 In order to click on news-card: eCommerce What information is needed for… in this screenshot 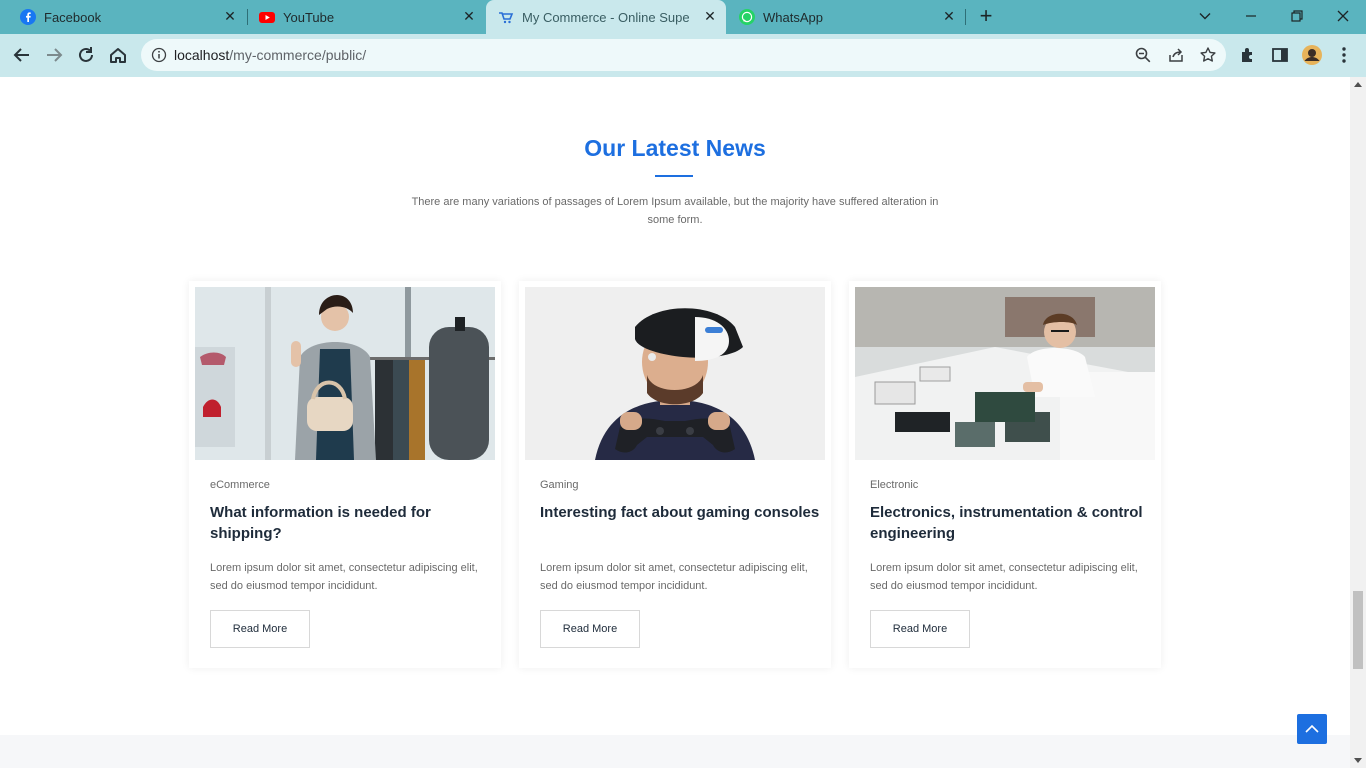, I will do `click(345, 474)`.